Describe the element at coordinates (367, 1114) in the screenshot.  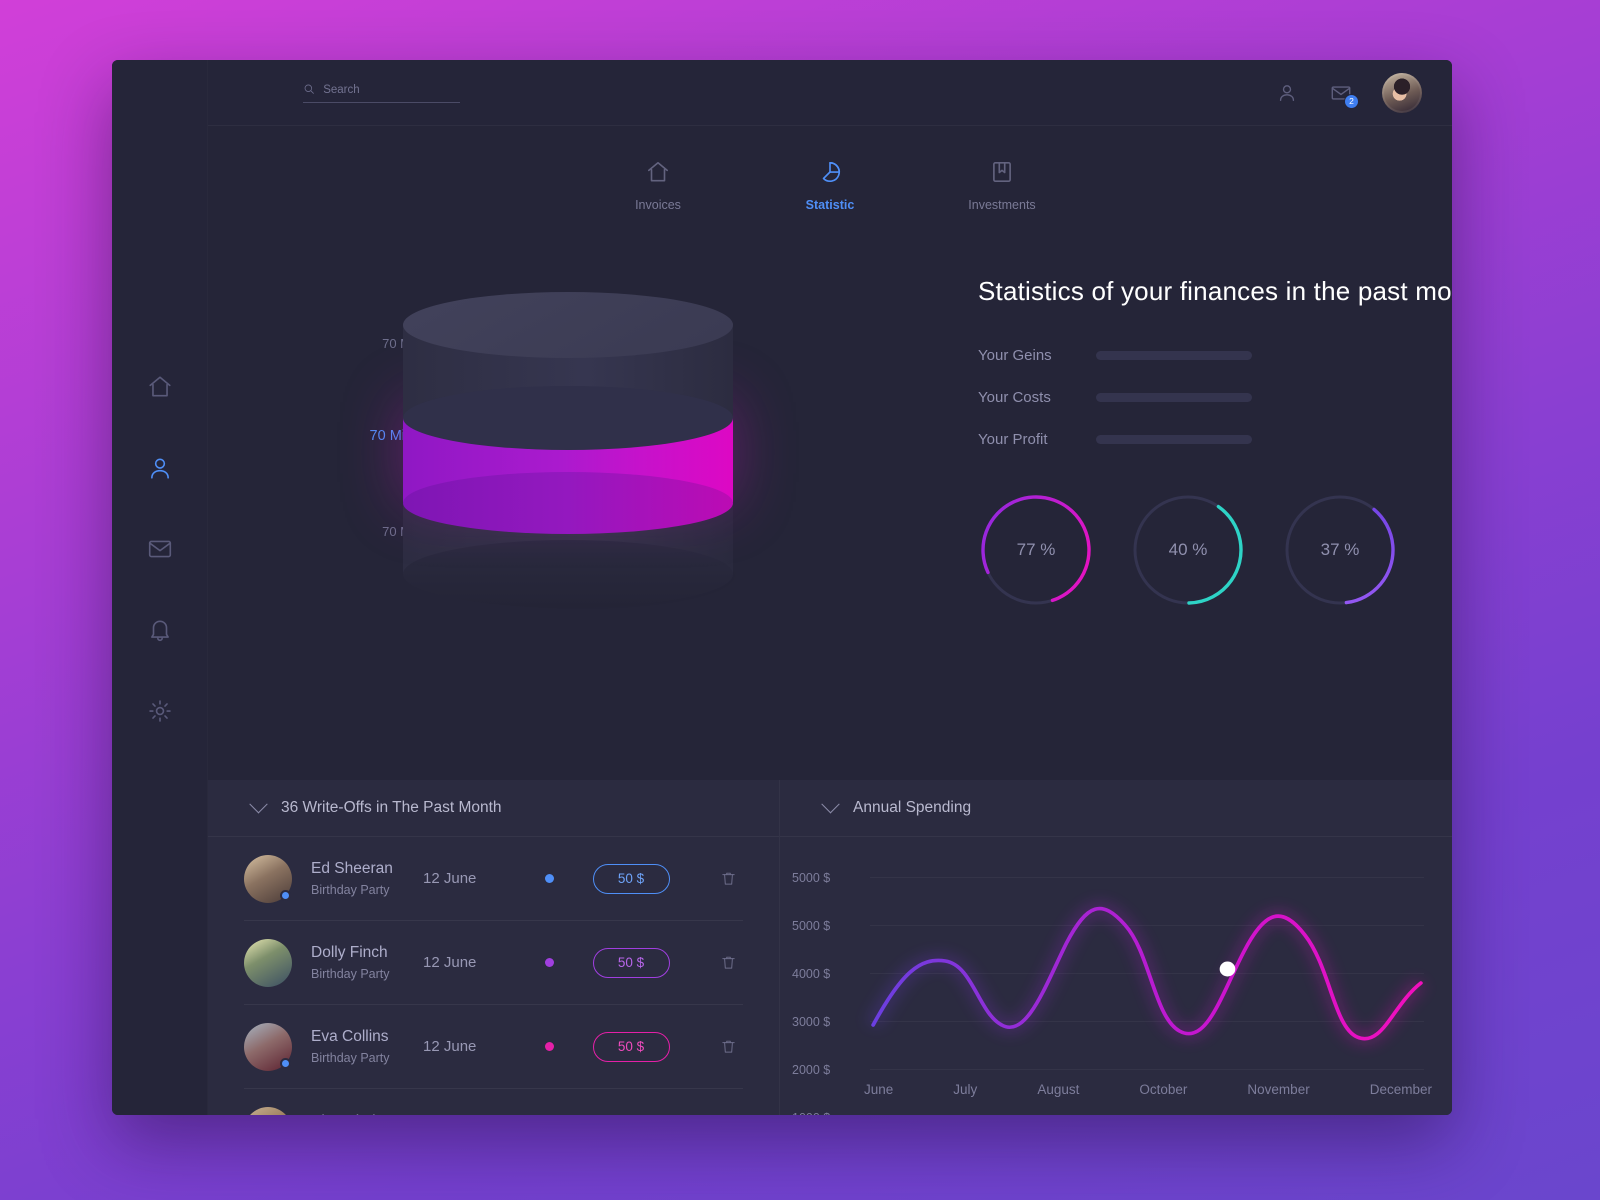
I see `row-name: Alex Birch` at that location.